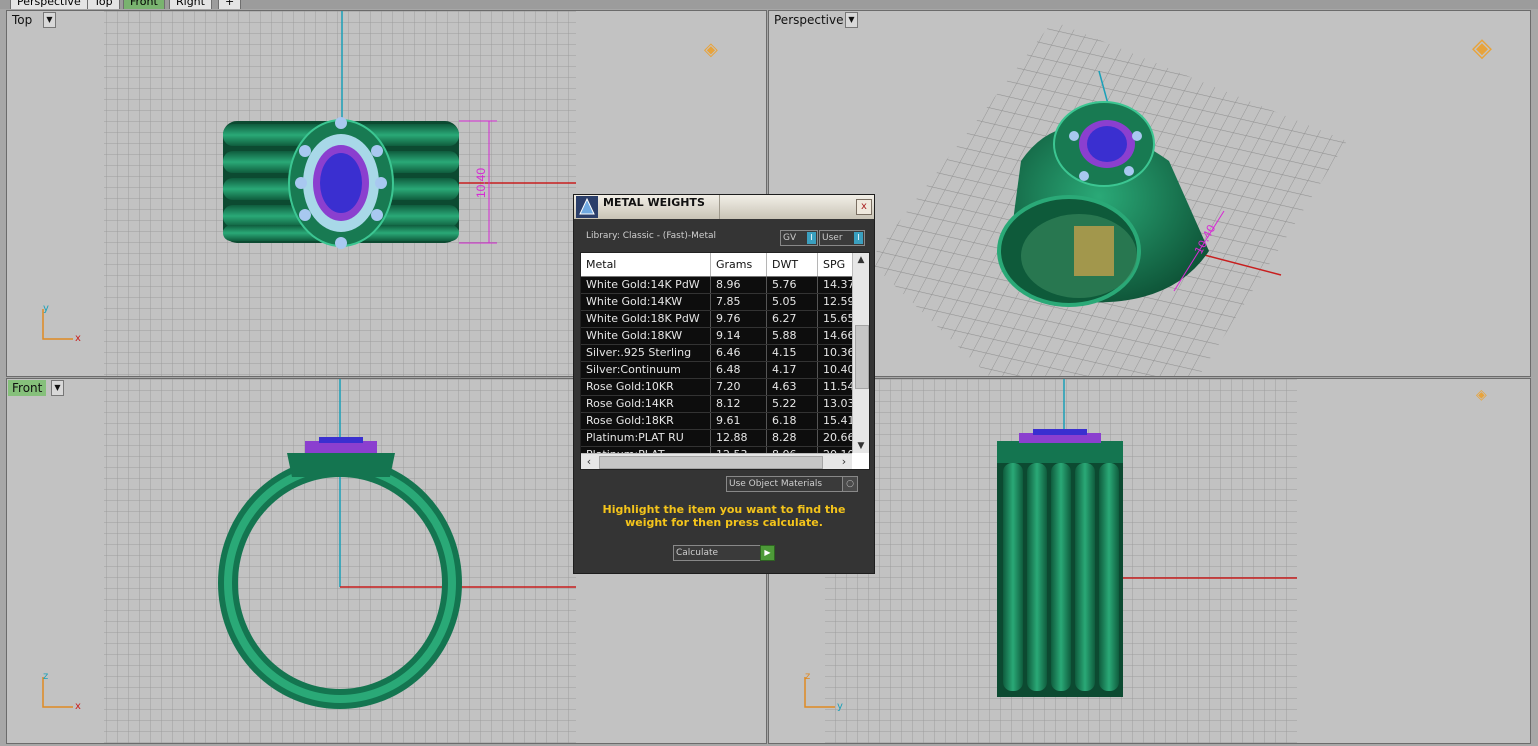  I want to click on cell-grams: 7.85, so click(739, 302).